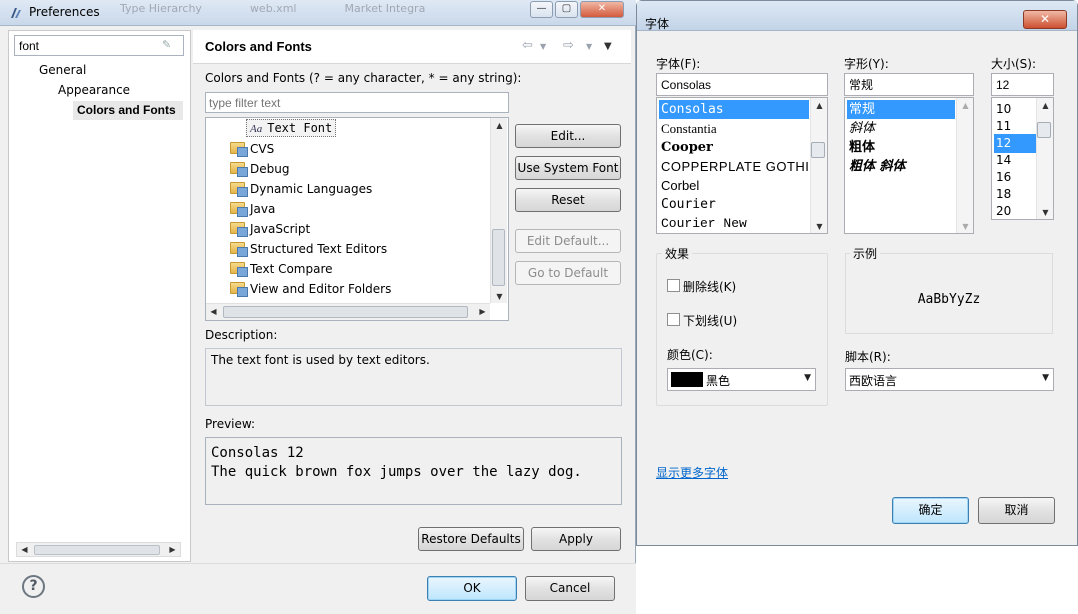 Image resolution: width=1078 pixels, height=614 pixels. Describe the element at coordinates (241, 335) in the screenshot. I see `description-label: Description:` at that location.